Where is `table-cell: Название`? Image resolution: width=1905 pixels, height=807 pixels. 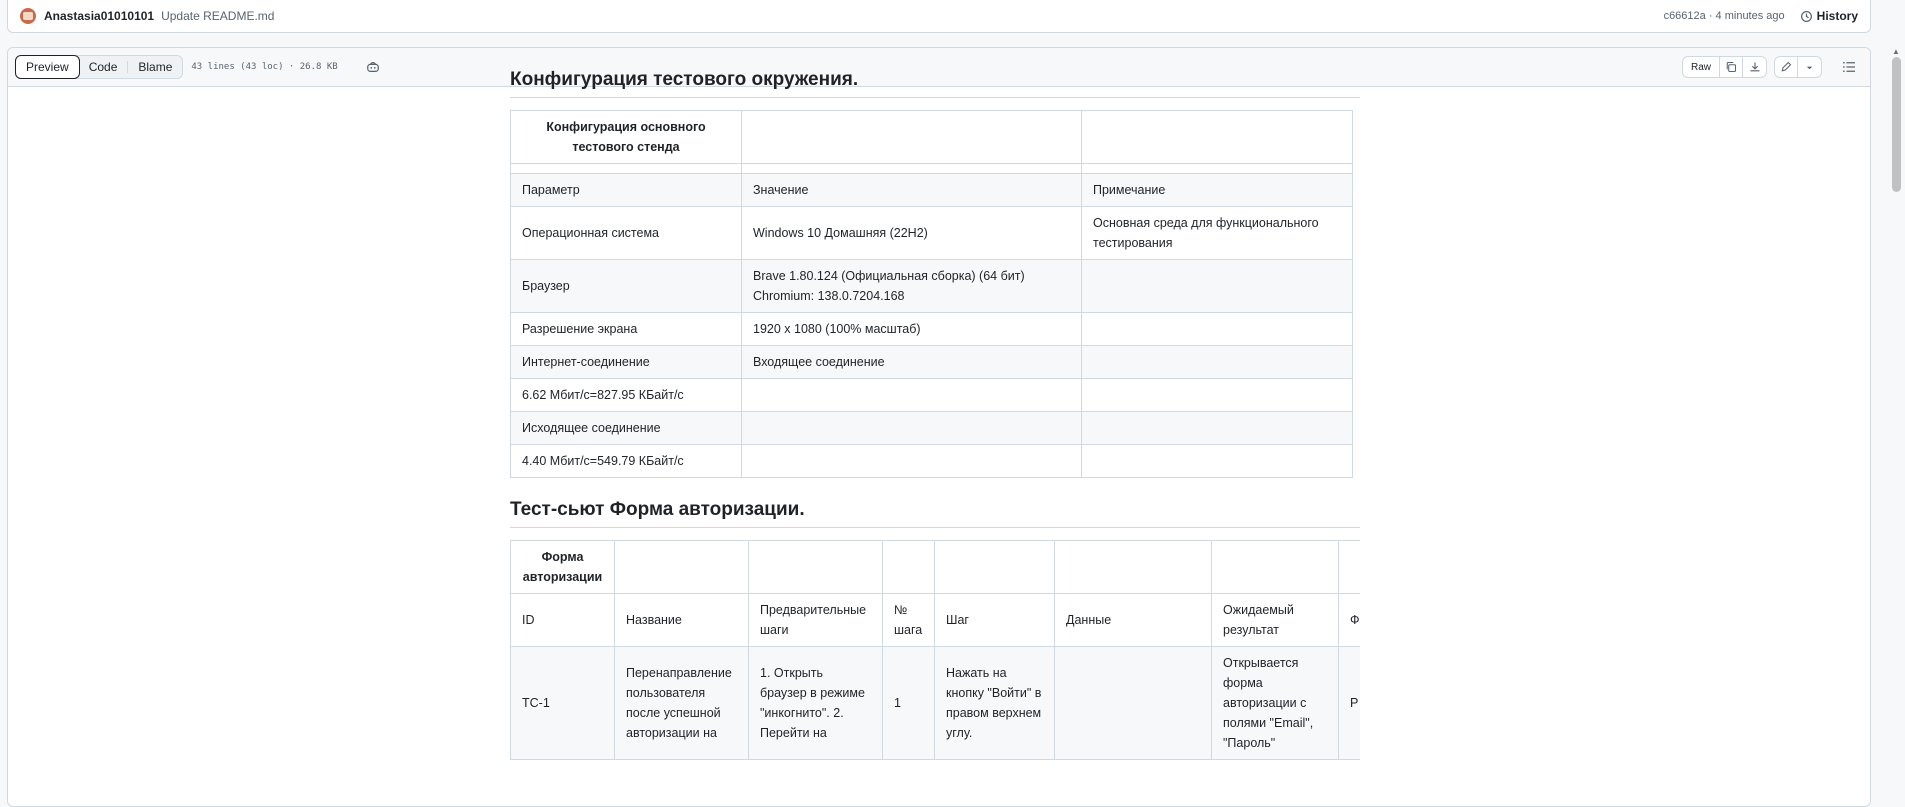 table-cell: Название is located at coordinates (681, 620).